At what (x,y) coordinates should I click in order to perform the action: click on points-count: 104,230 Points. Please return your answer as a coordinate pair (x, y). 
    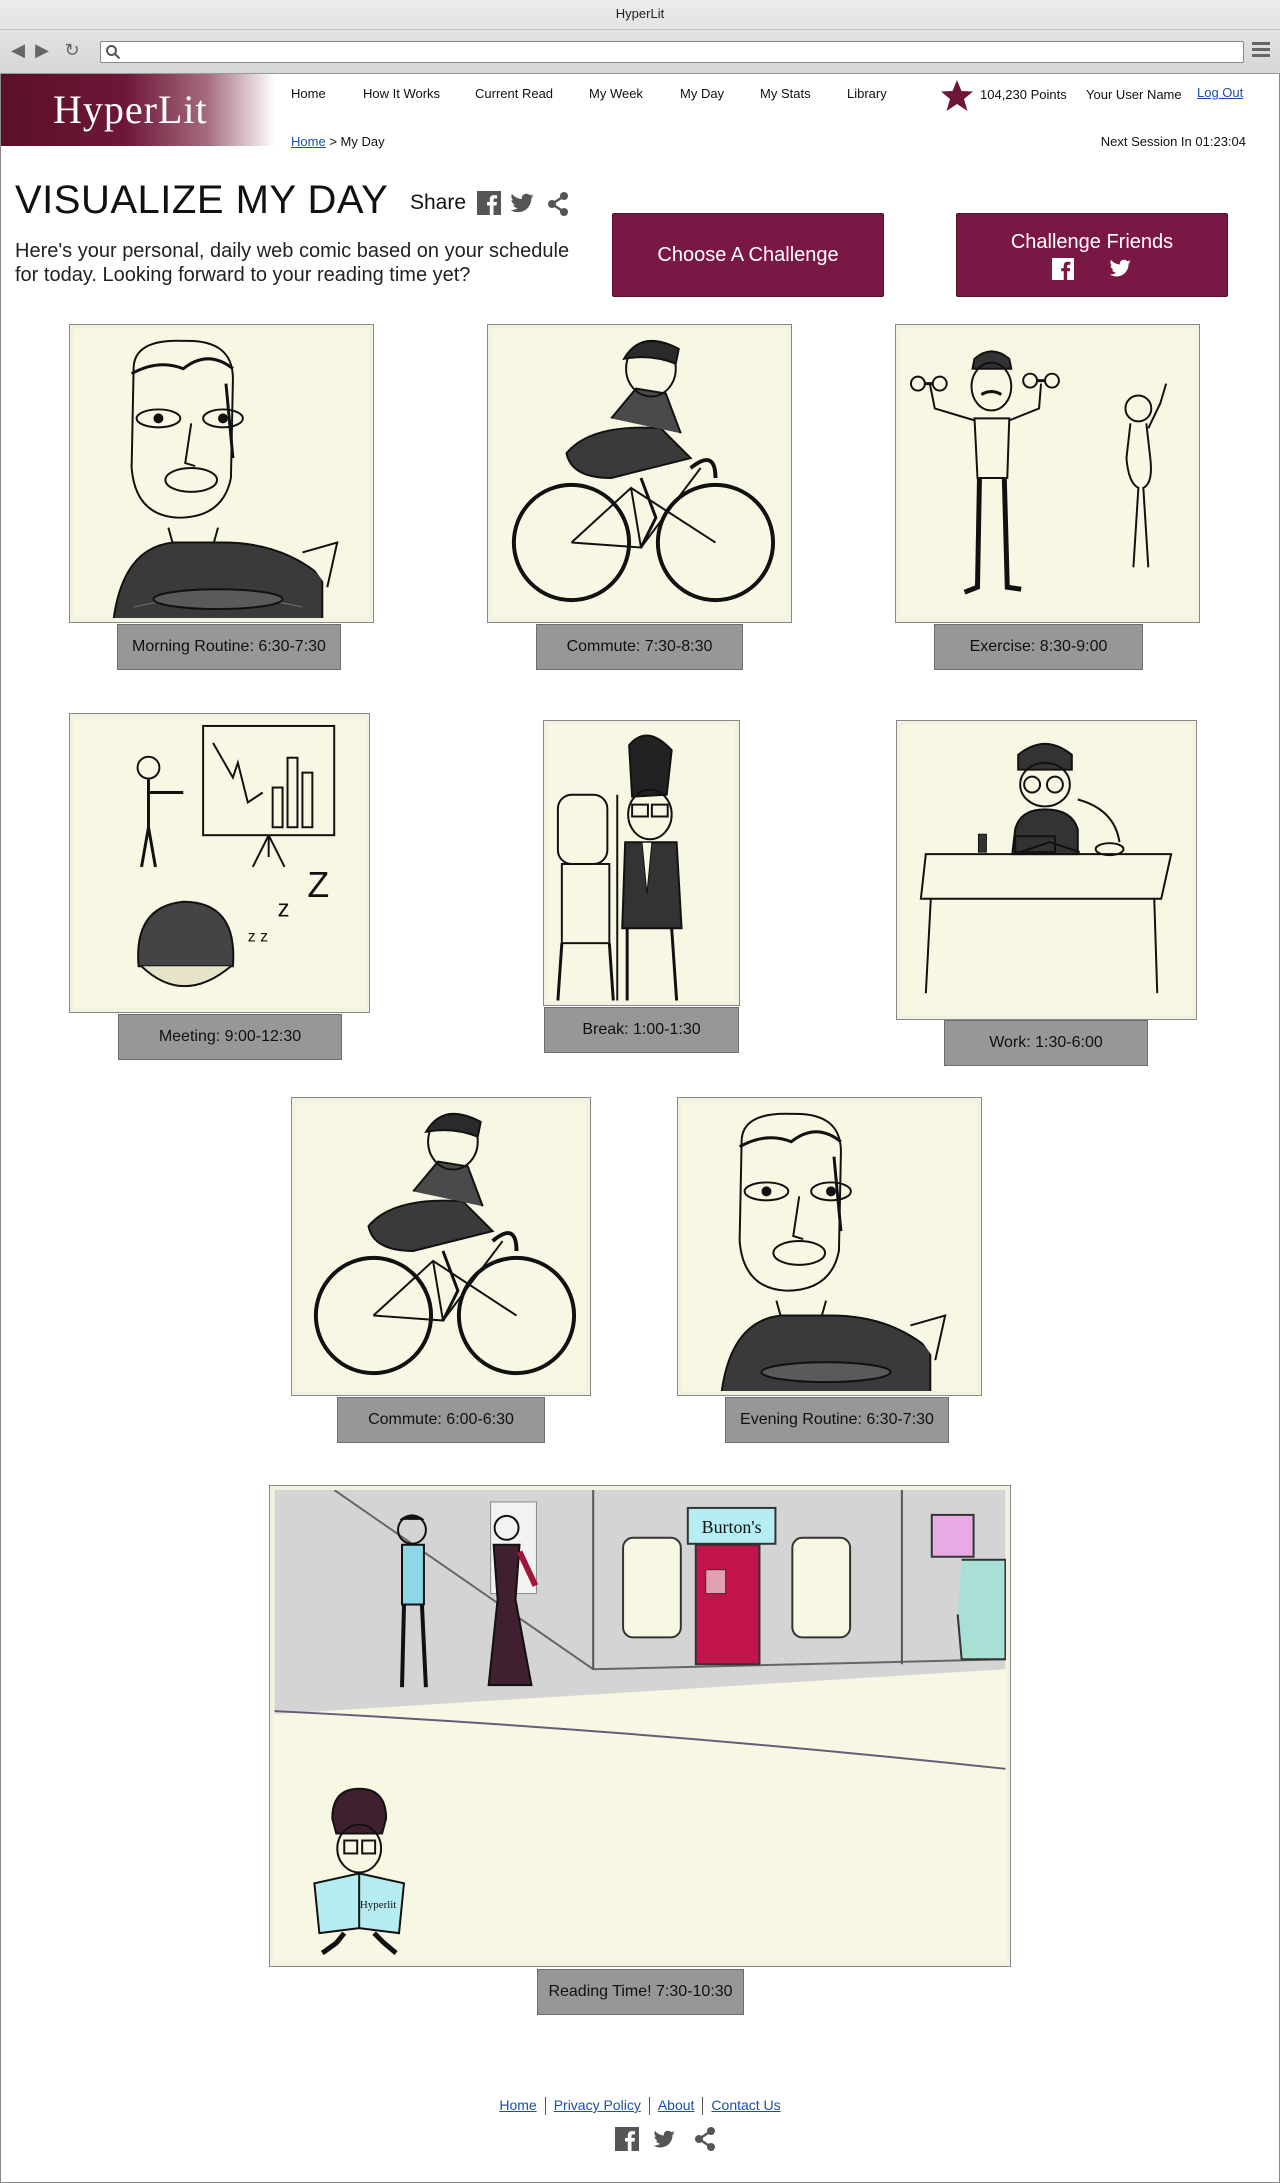
    Looking at the image, I should click on (1023, 94).